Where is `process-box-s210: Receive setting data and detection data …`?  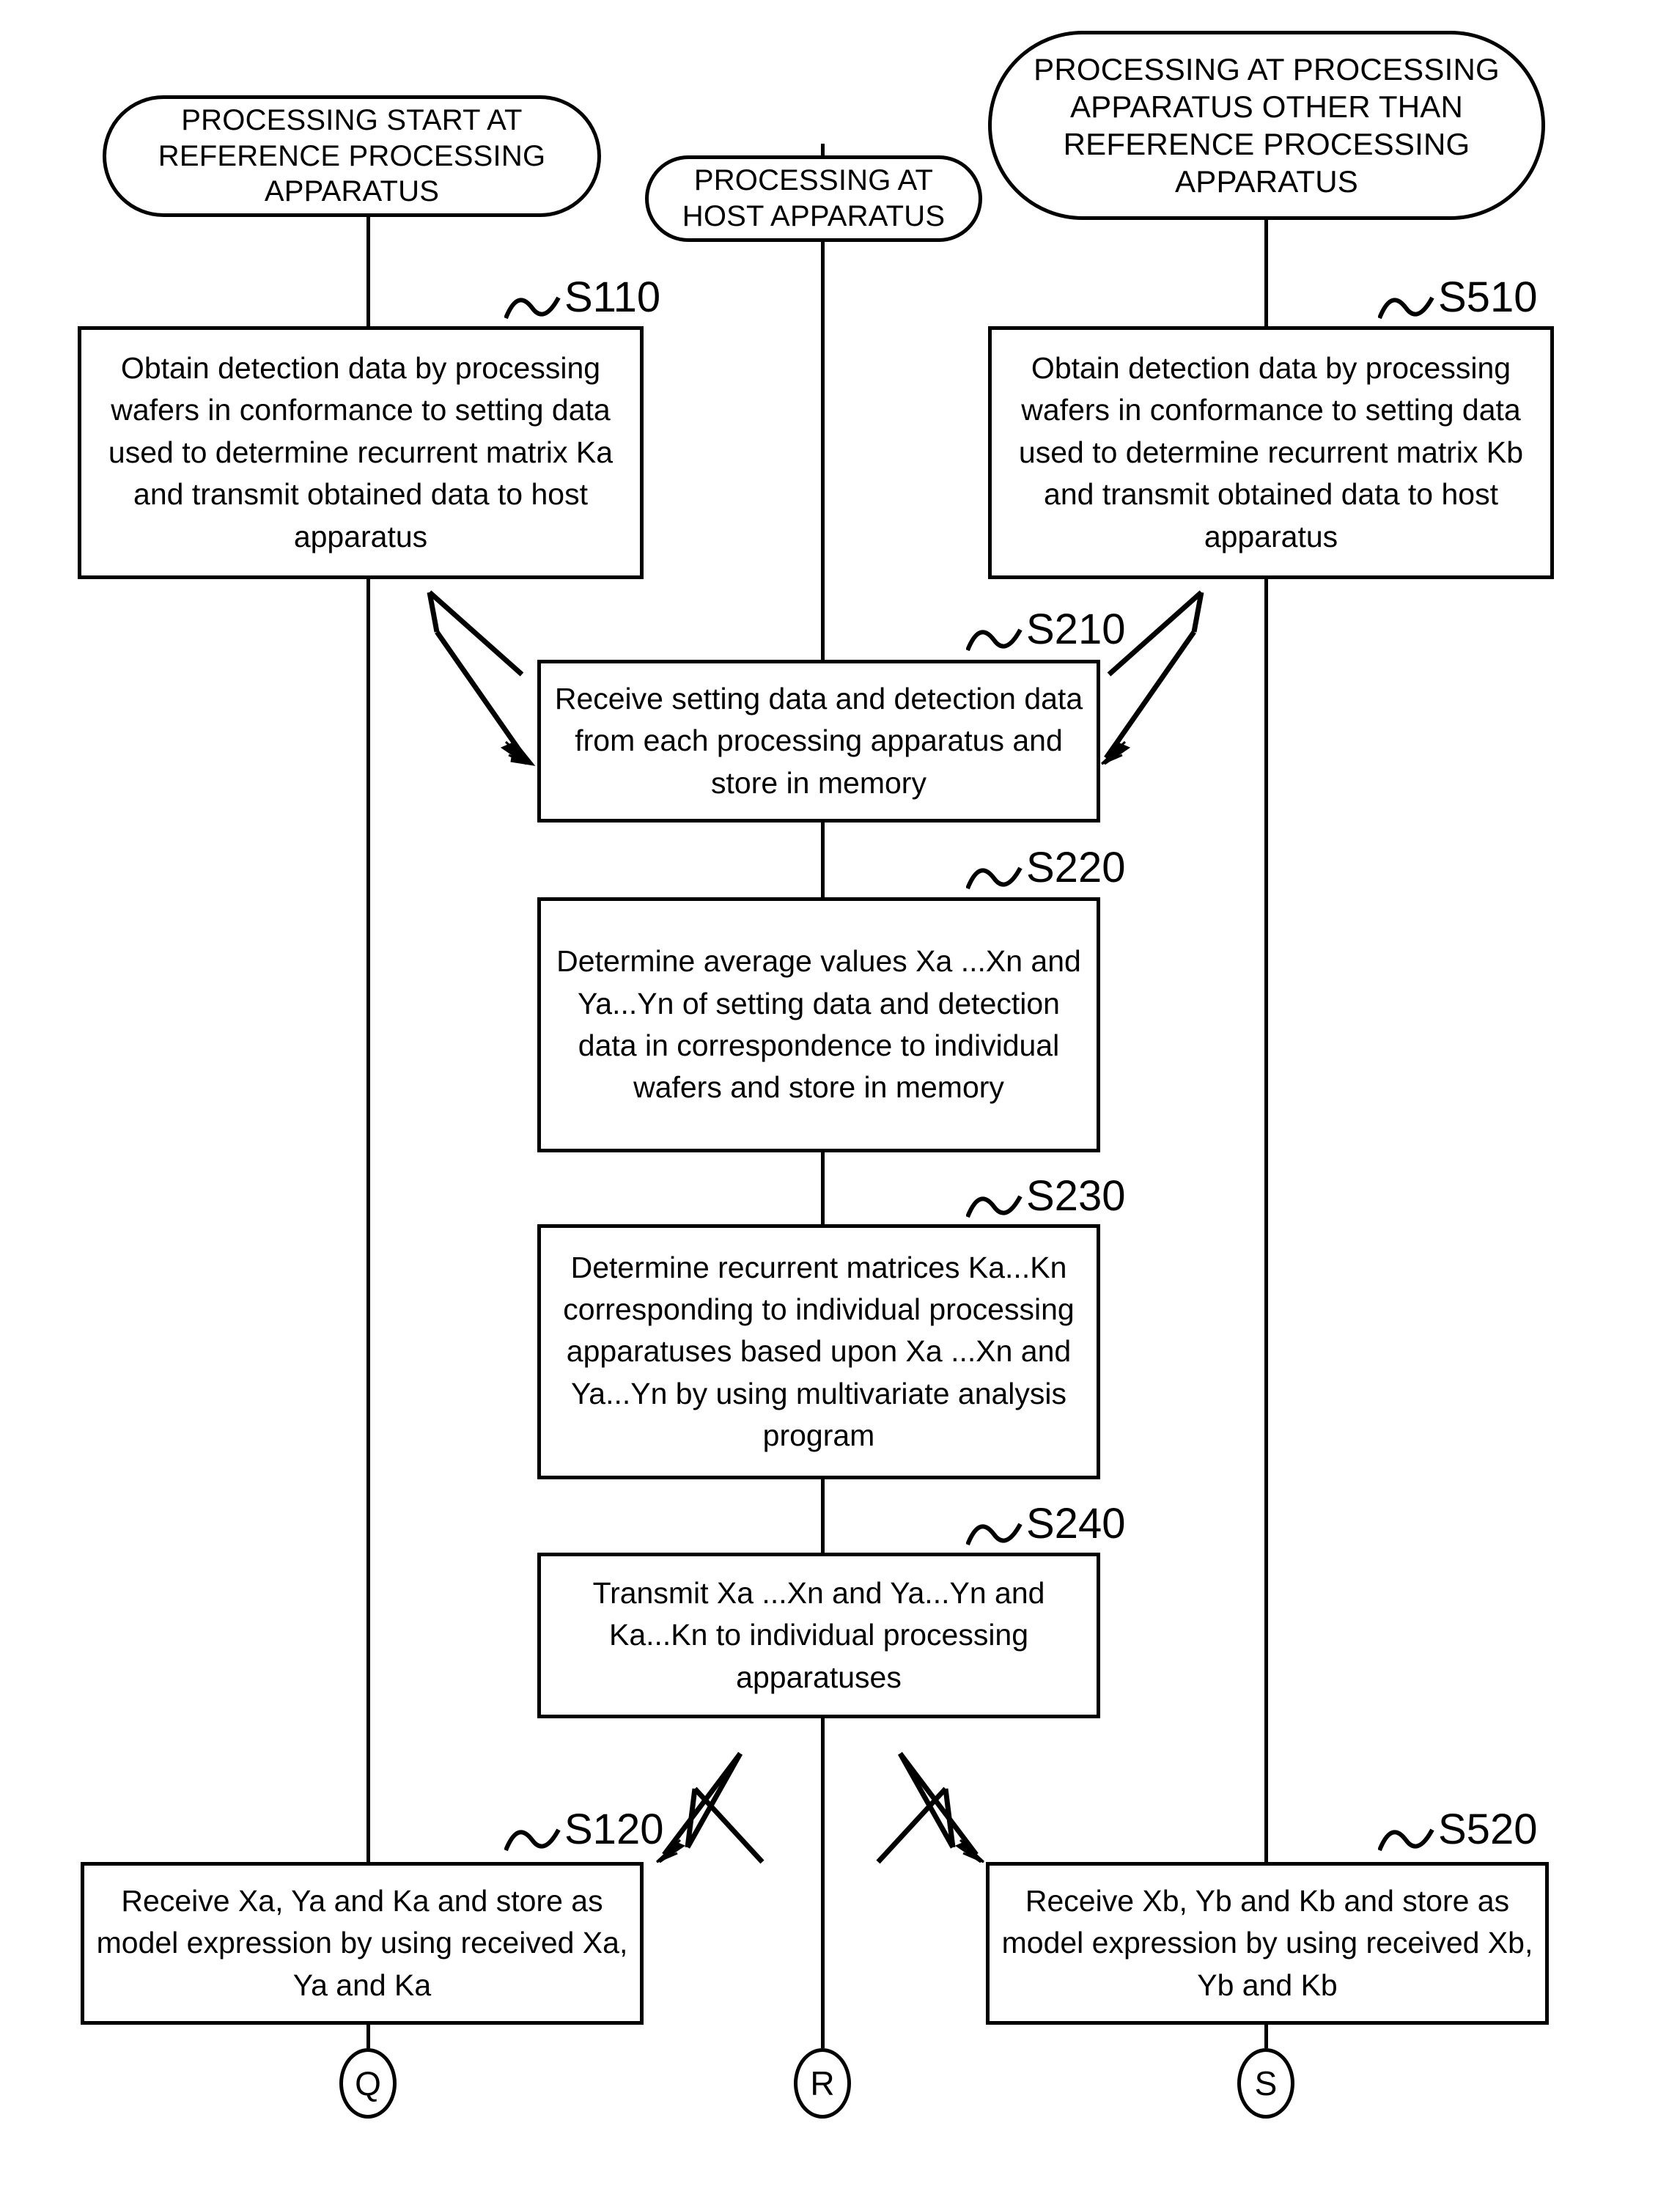 process-box-s210: Receive setting data and detection data … is located at coordinates (818, 741).